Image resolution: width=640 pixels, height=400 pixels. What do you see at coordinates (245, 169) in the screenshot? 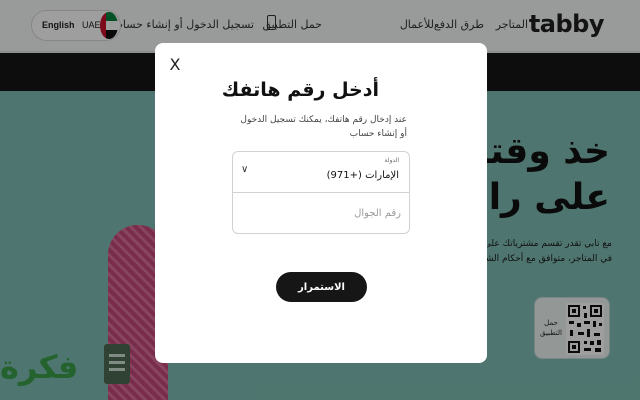
I see `chevron-down-icon: ∨` at bounding box center [245, 169].